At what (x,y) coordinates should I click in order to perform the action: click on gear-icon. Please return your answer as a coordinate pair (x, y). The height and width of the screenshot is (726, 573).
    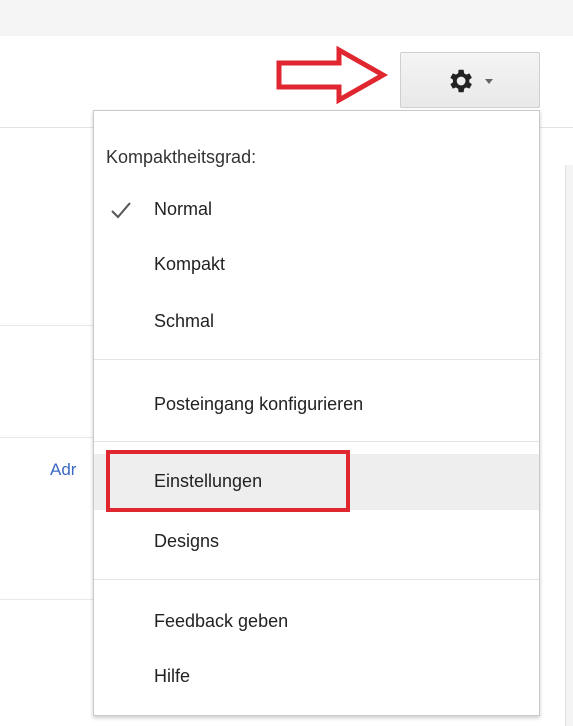
    Looking at the image, I should click on (461, 81).